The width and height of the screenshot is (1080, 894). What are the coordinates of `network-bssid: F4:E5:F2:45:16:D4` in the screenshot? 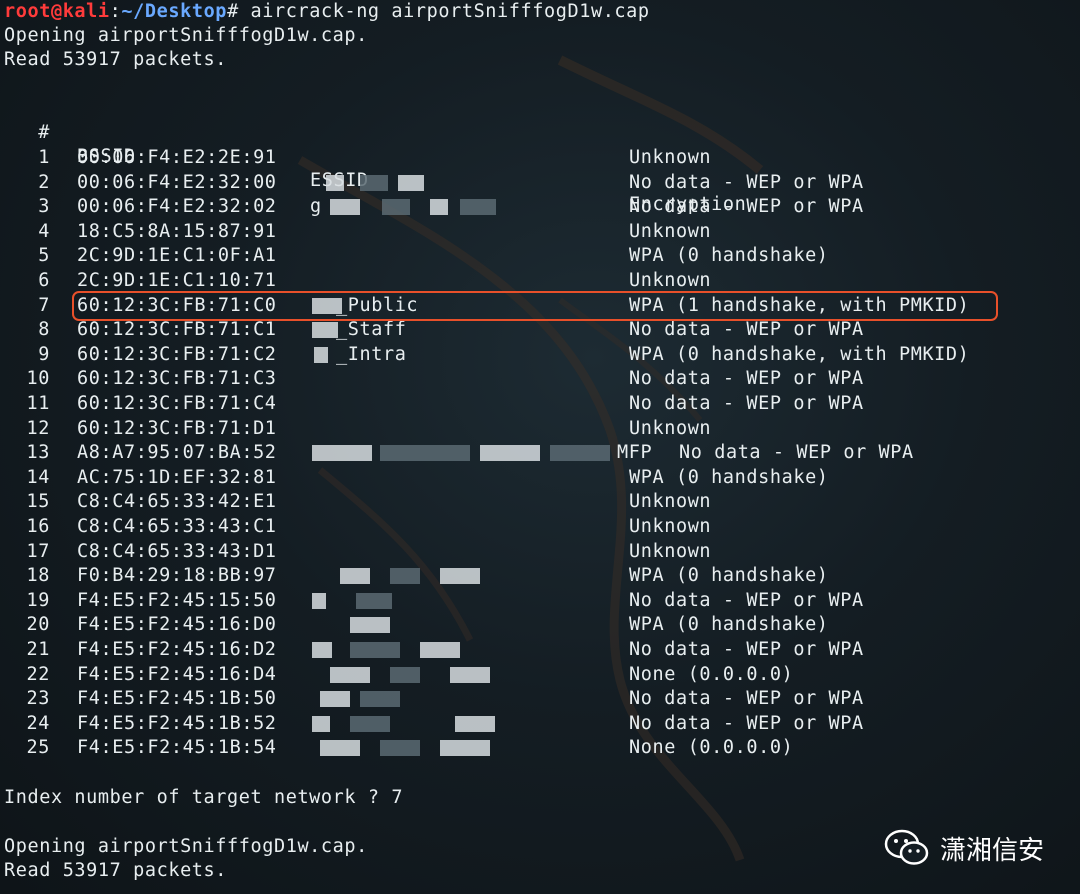 It's located at (177, 674).